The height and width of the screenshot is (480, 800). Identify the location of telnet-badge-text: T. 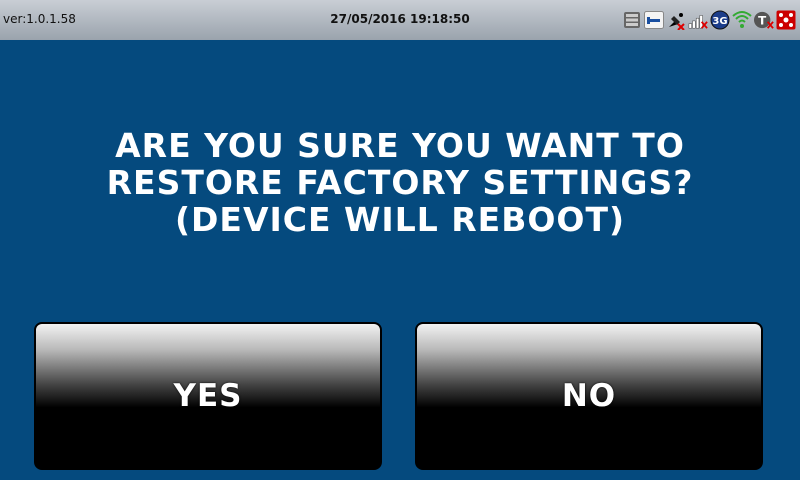
(762, 21).